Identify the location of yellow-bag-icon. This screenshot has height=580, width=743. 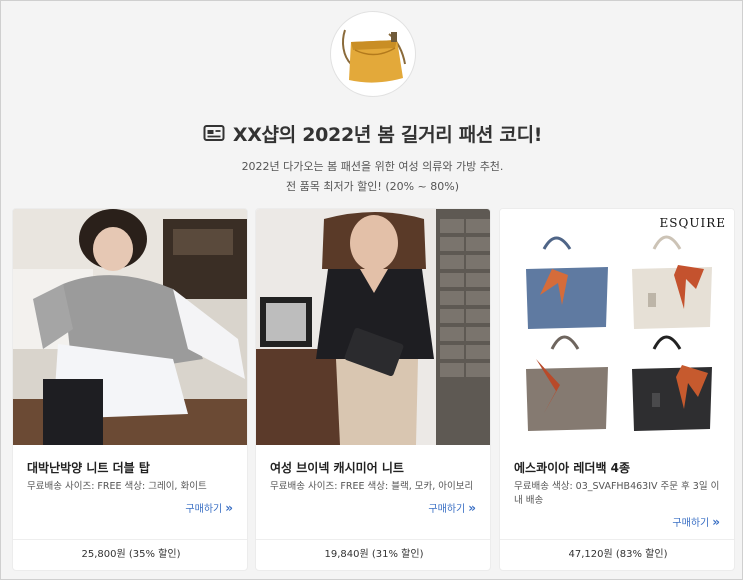
(374, 56).